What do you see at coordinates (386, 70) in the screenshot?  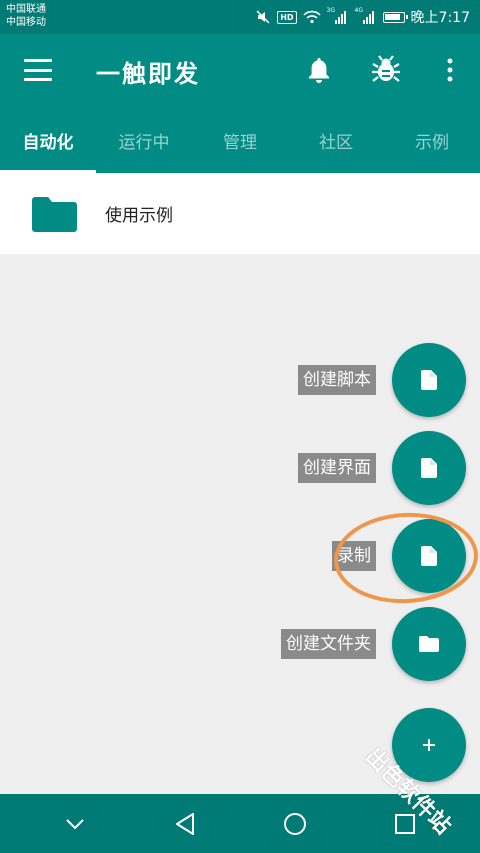 I see `bug-icon` at bounding box center [386, 70].